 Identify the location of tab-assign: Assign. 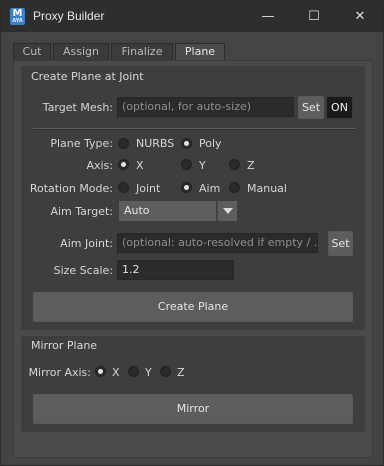
(81, 52).